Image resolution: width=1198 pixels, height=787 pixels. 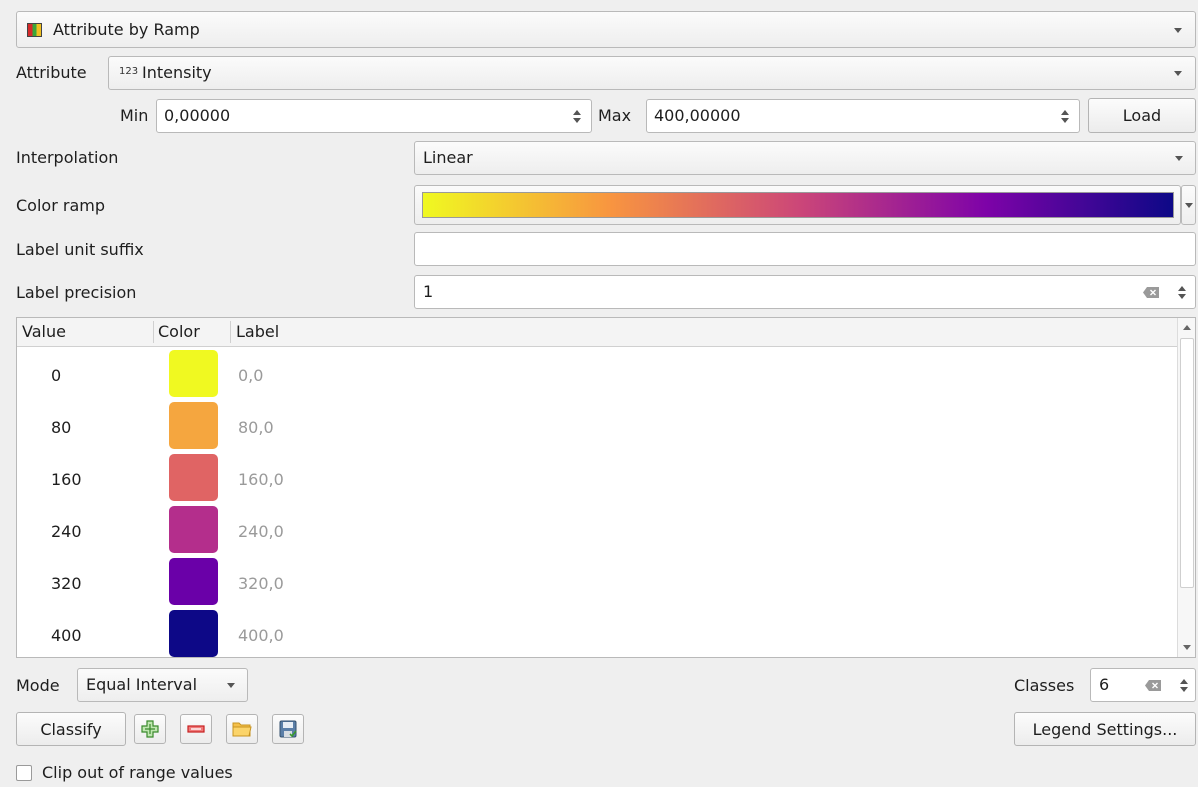 I want to click on max-value: 400,00000, so click(x=697, y=115).